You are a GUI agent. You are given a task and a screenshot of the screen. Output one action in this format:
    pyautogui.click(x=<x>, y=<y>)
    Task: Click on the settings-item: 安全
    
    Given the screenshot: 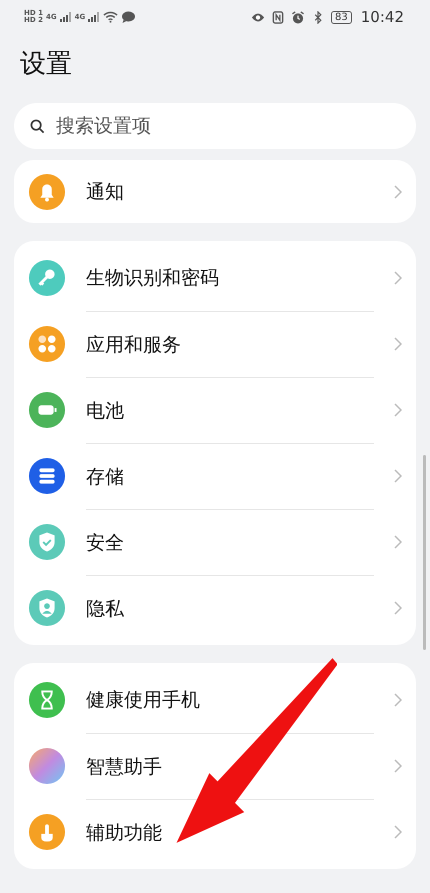 What is the action you would take?
    pyautogui.click(x=215, y=542)
    